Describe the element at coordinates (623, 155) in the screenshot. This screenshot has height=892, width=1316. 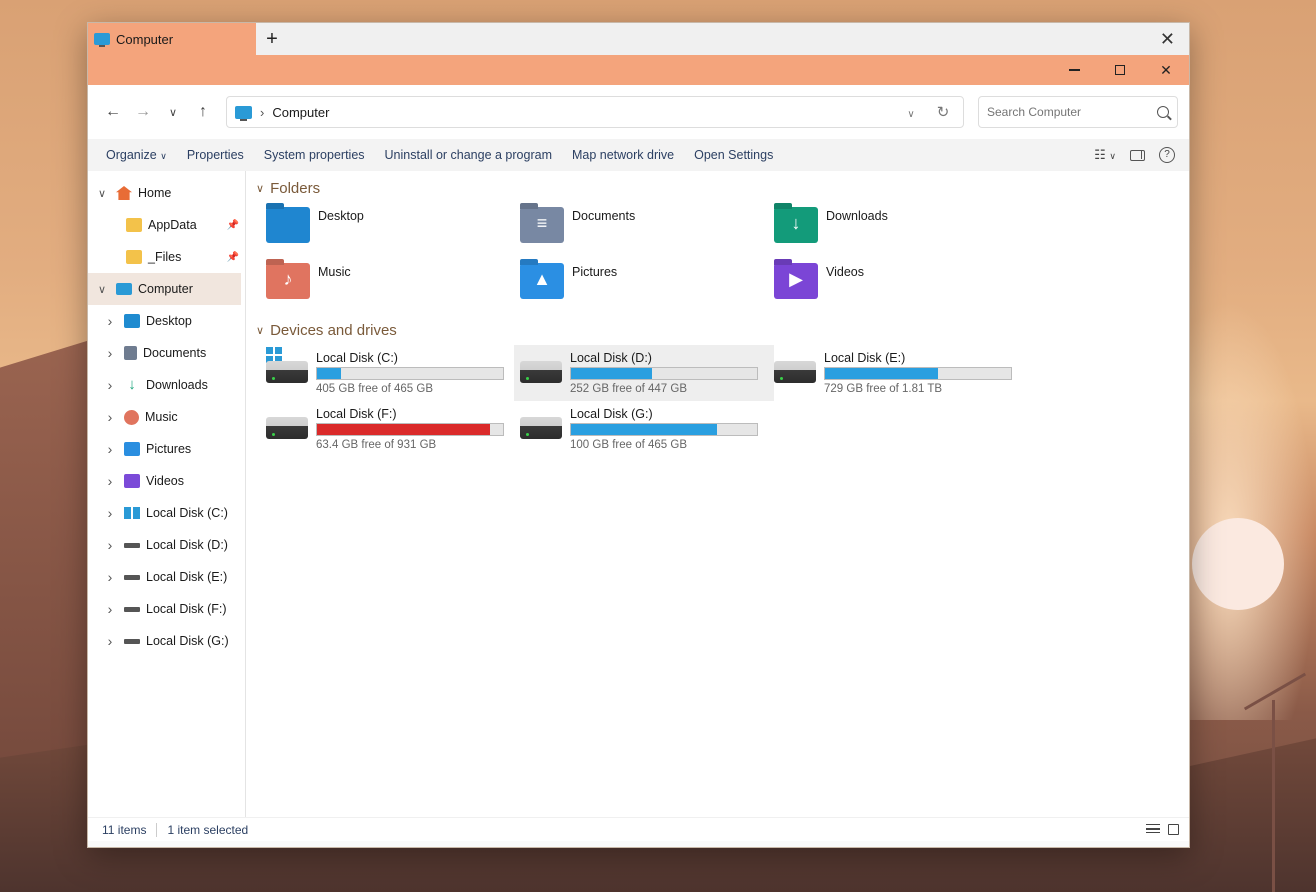
I see `map-network-drive-button: Map network drive` at that location.